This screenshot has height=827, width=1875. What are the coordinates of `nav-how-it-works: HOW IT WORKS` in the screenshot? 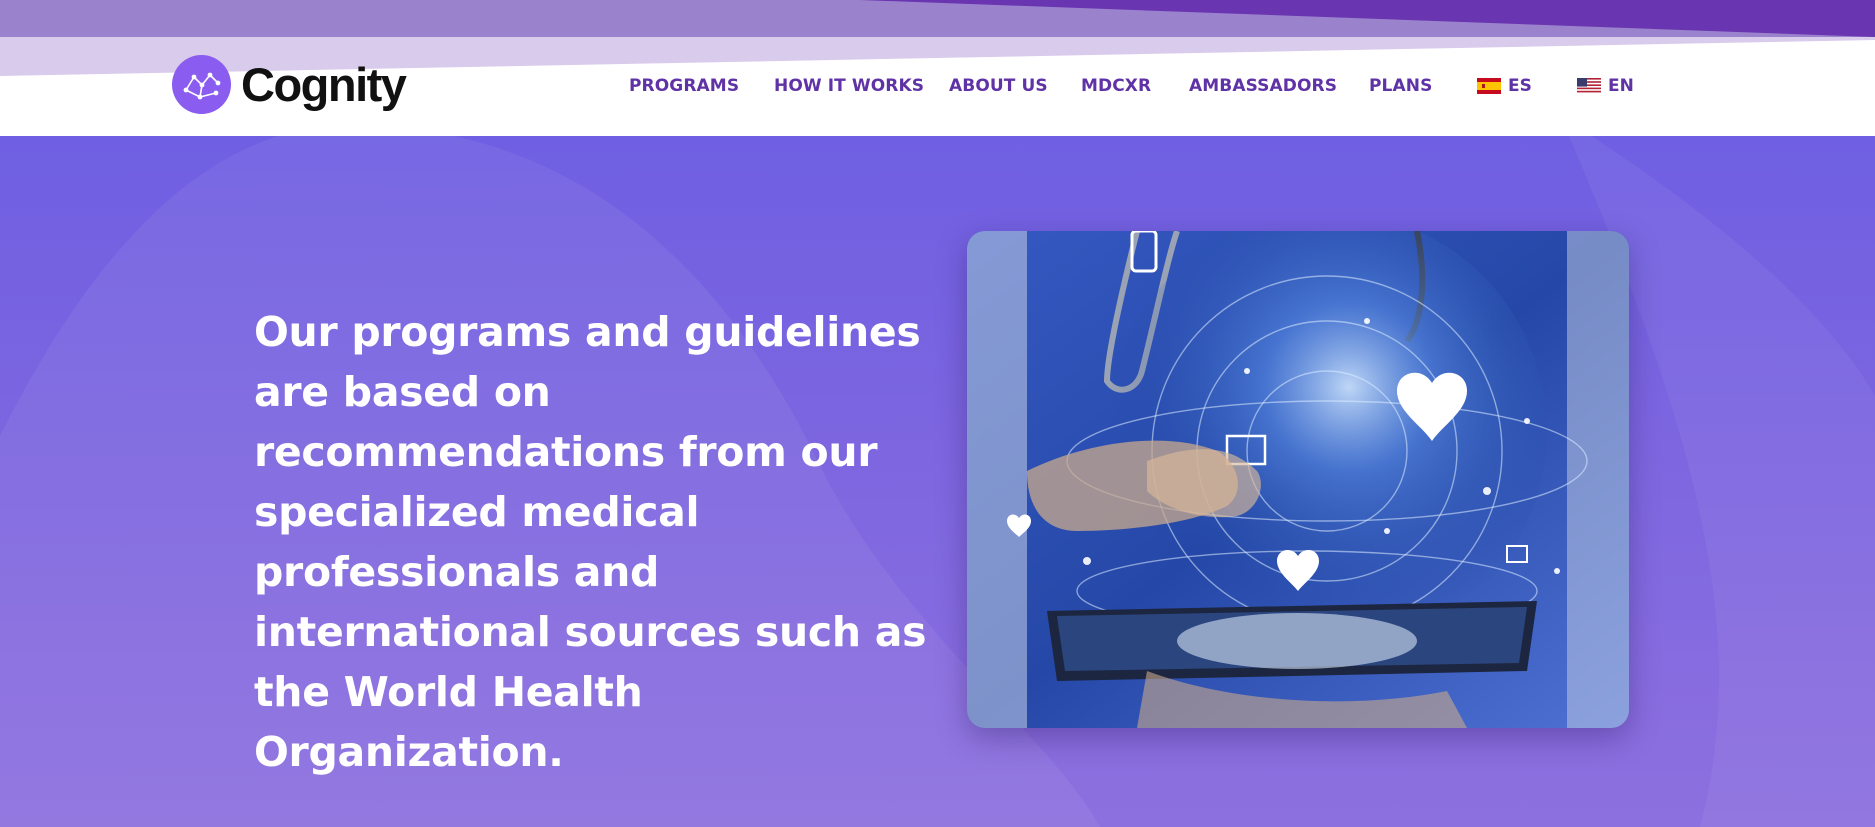 It's located at (849, 86).